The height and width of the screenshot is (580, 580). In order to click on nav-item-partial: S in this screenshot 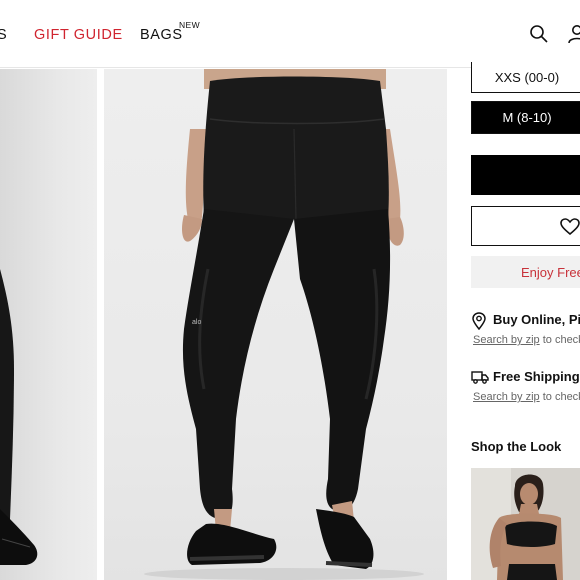, I will do `click(3, 35)`.